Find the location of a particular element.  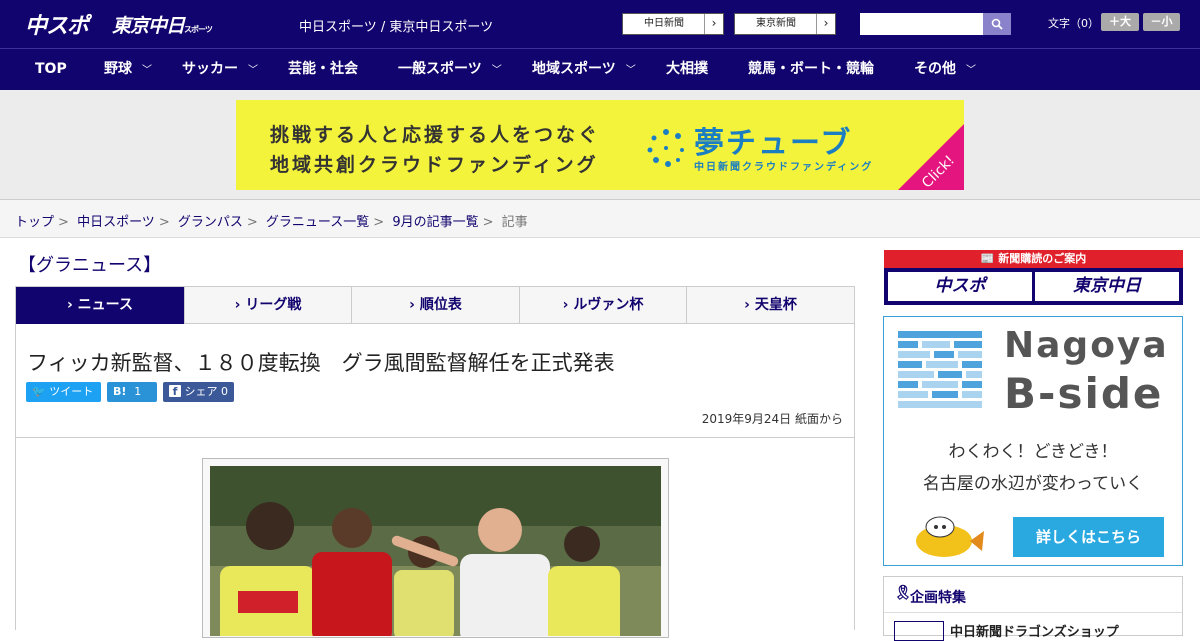

subscription-box: 📰 新聞購読のご案内 中スポ 東京中日 is located at coordinates (1033, 277).